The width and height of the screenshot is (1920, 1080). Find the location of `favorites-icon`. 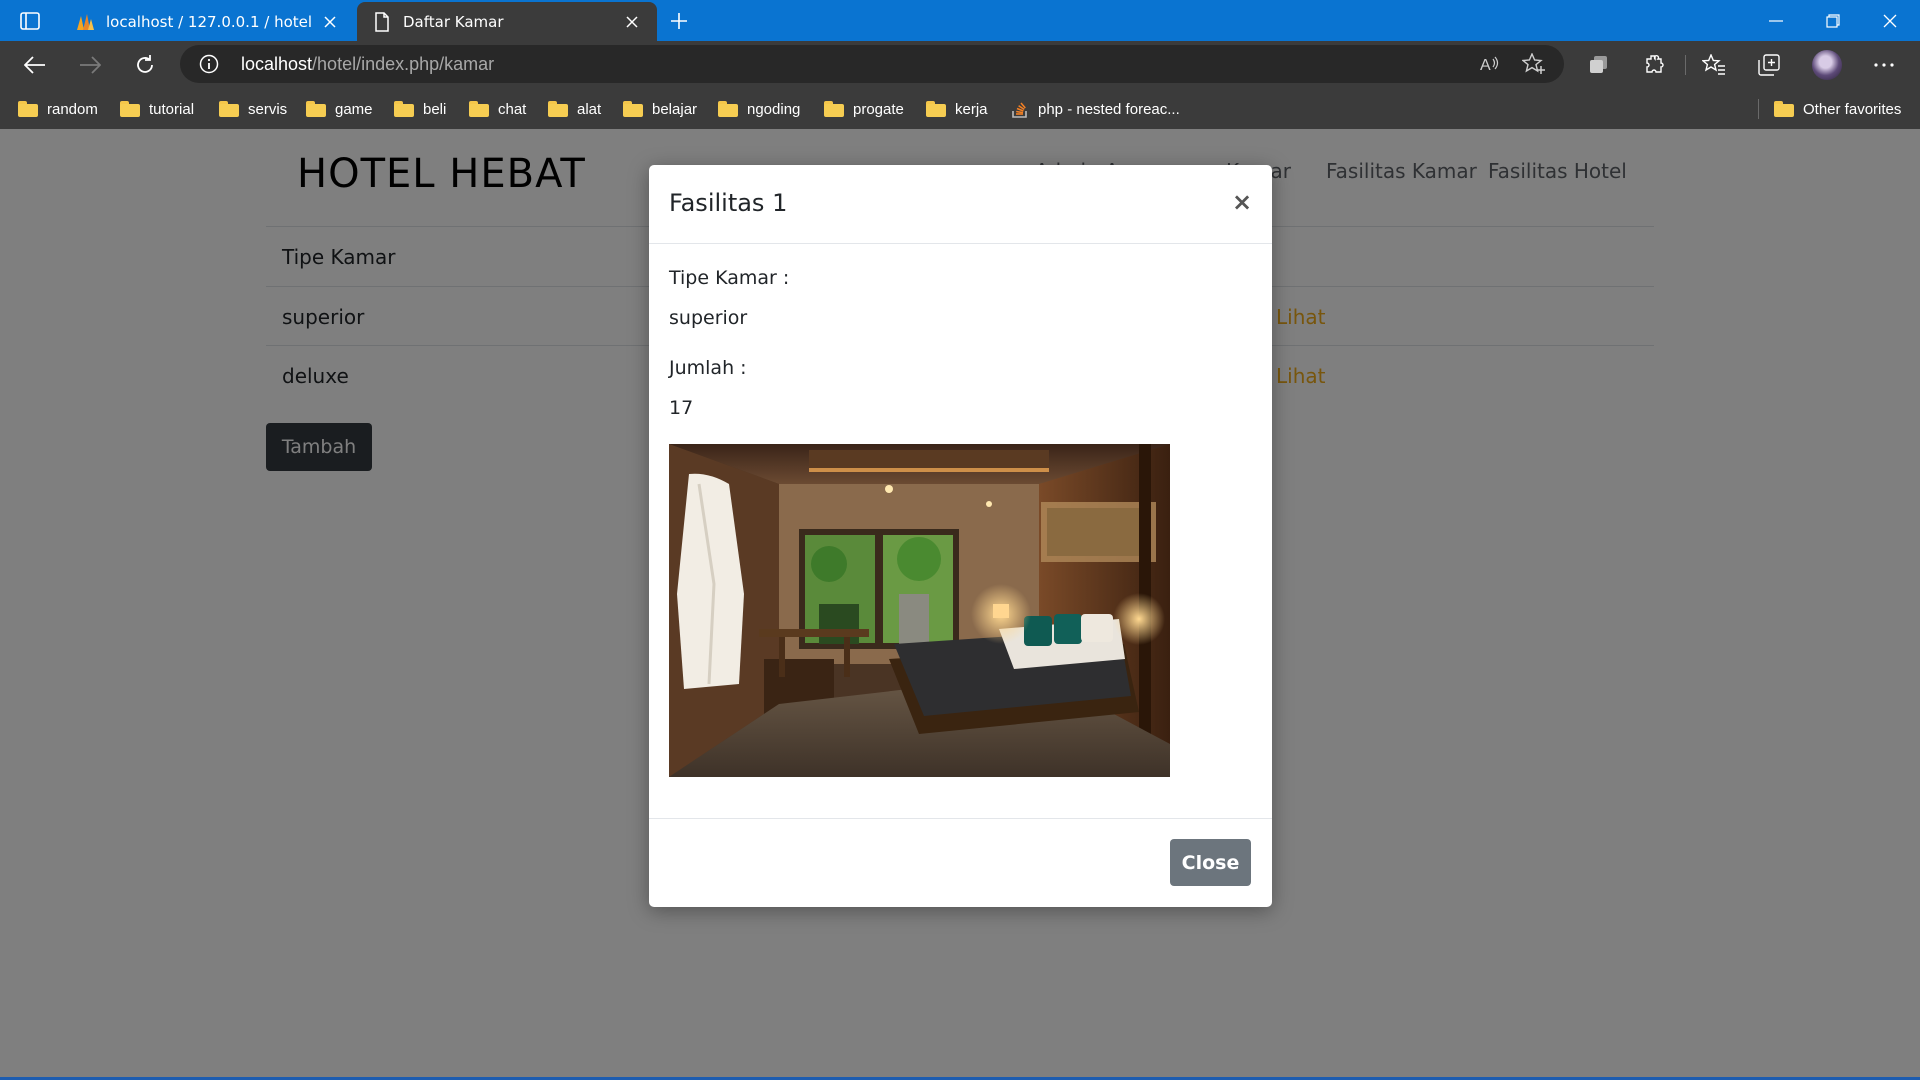

favorites-icon is located at coordinates (1714, 65).